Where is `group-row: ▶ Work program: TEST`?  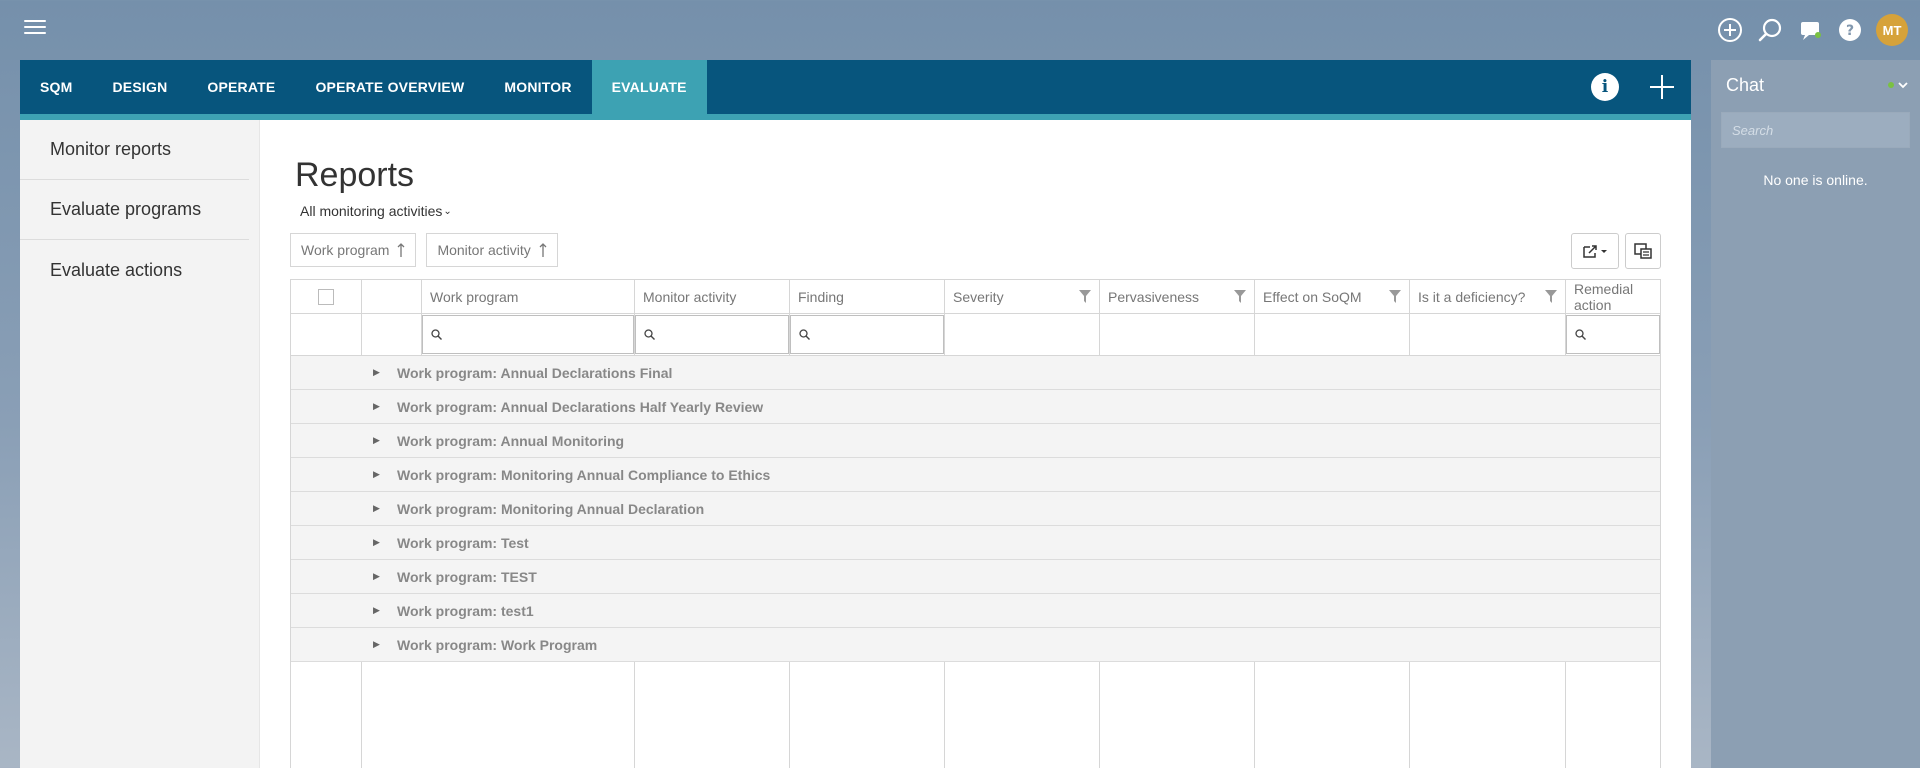 group-row: ▶ Work program: TEST is located at coordinates (975, 577).